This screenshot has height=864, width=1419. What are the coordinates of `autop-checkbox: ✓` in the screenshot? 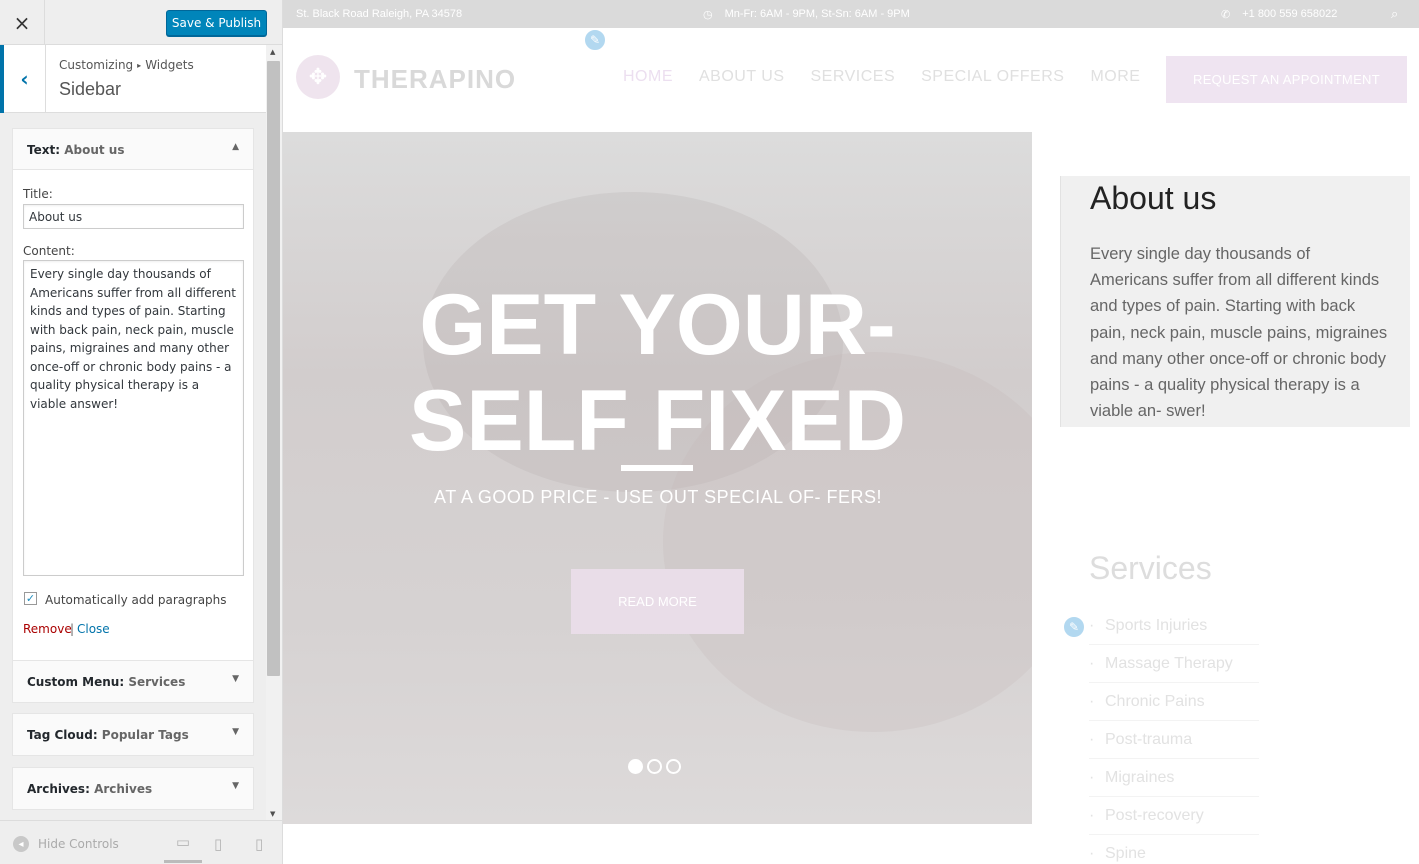 It's located at (30, 598).